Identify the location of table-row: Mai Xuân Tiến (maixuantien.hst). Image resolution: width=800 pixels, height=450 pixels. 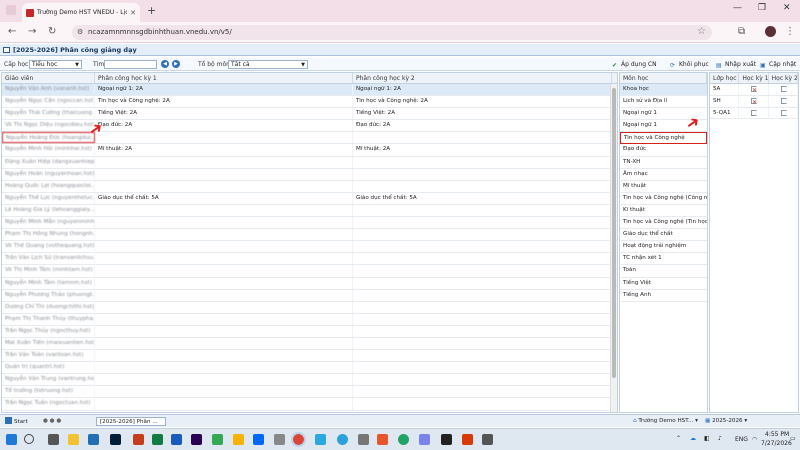
(309, 344).